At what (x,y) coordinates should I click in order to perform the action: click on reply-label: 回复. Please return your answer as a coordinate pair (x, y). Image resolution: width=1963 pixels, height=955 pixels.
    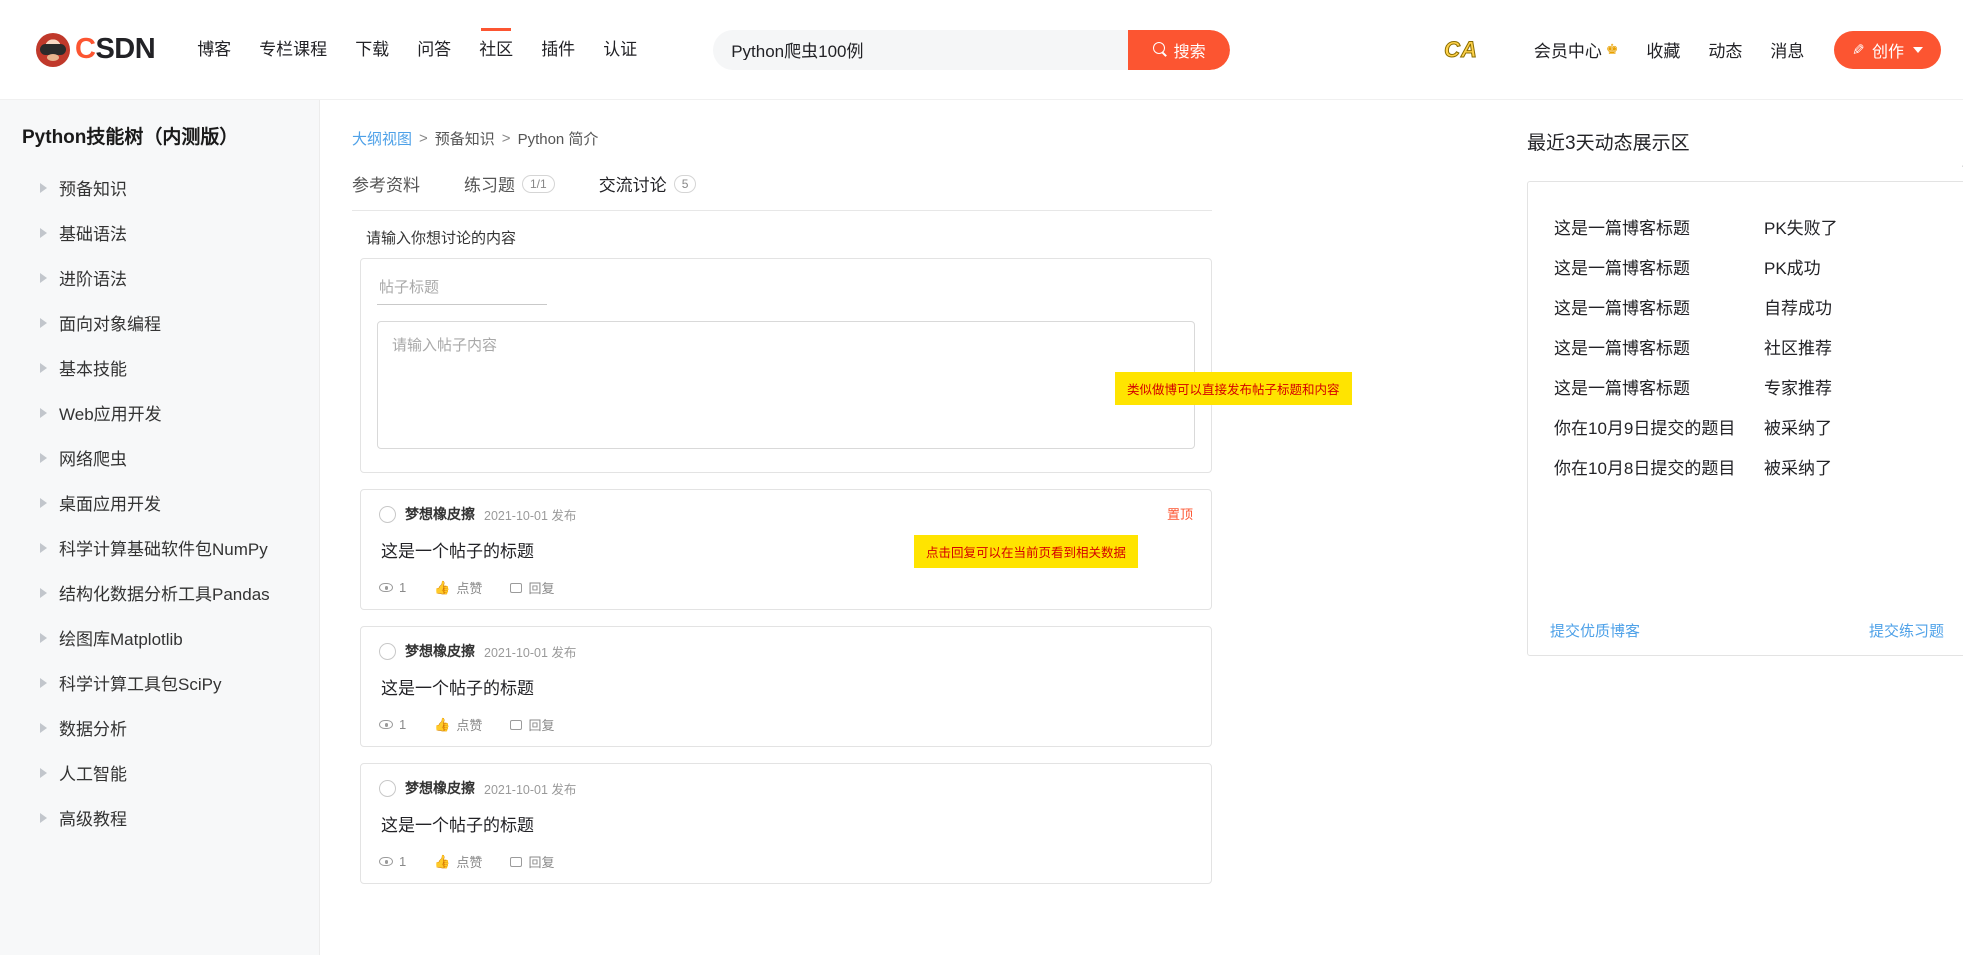
    Looking at the image, I should click on (541, 862).